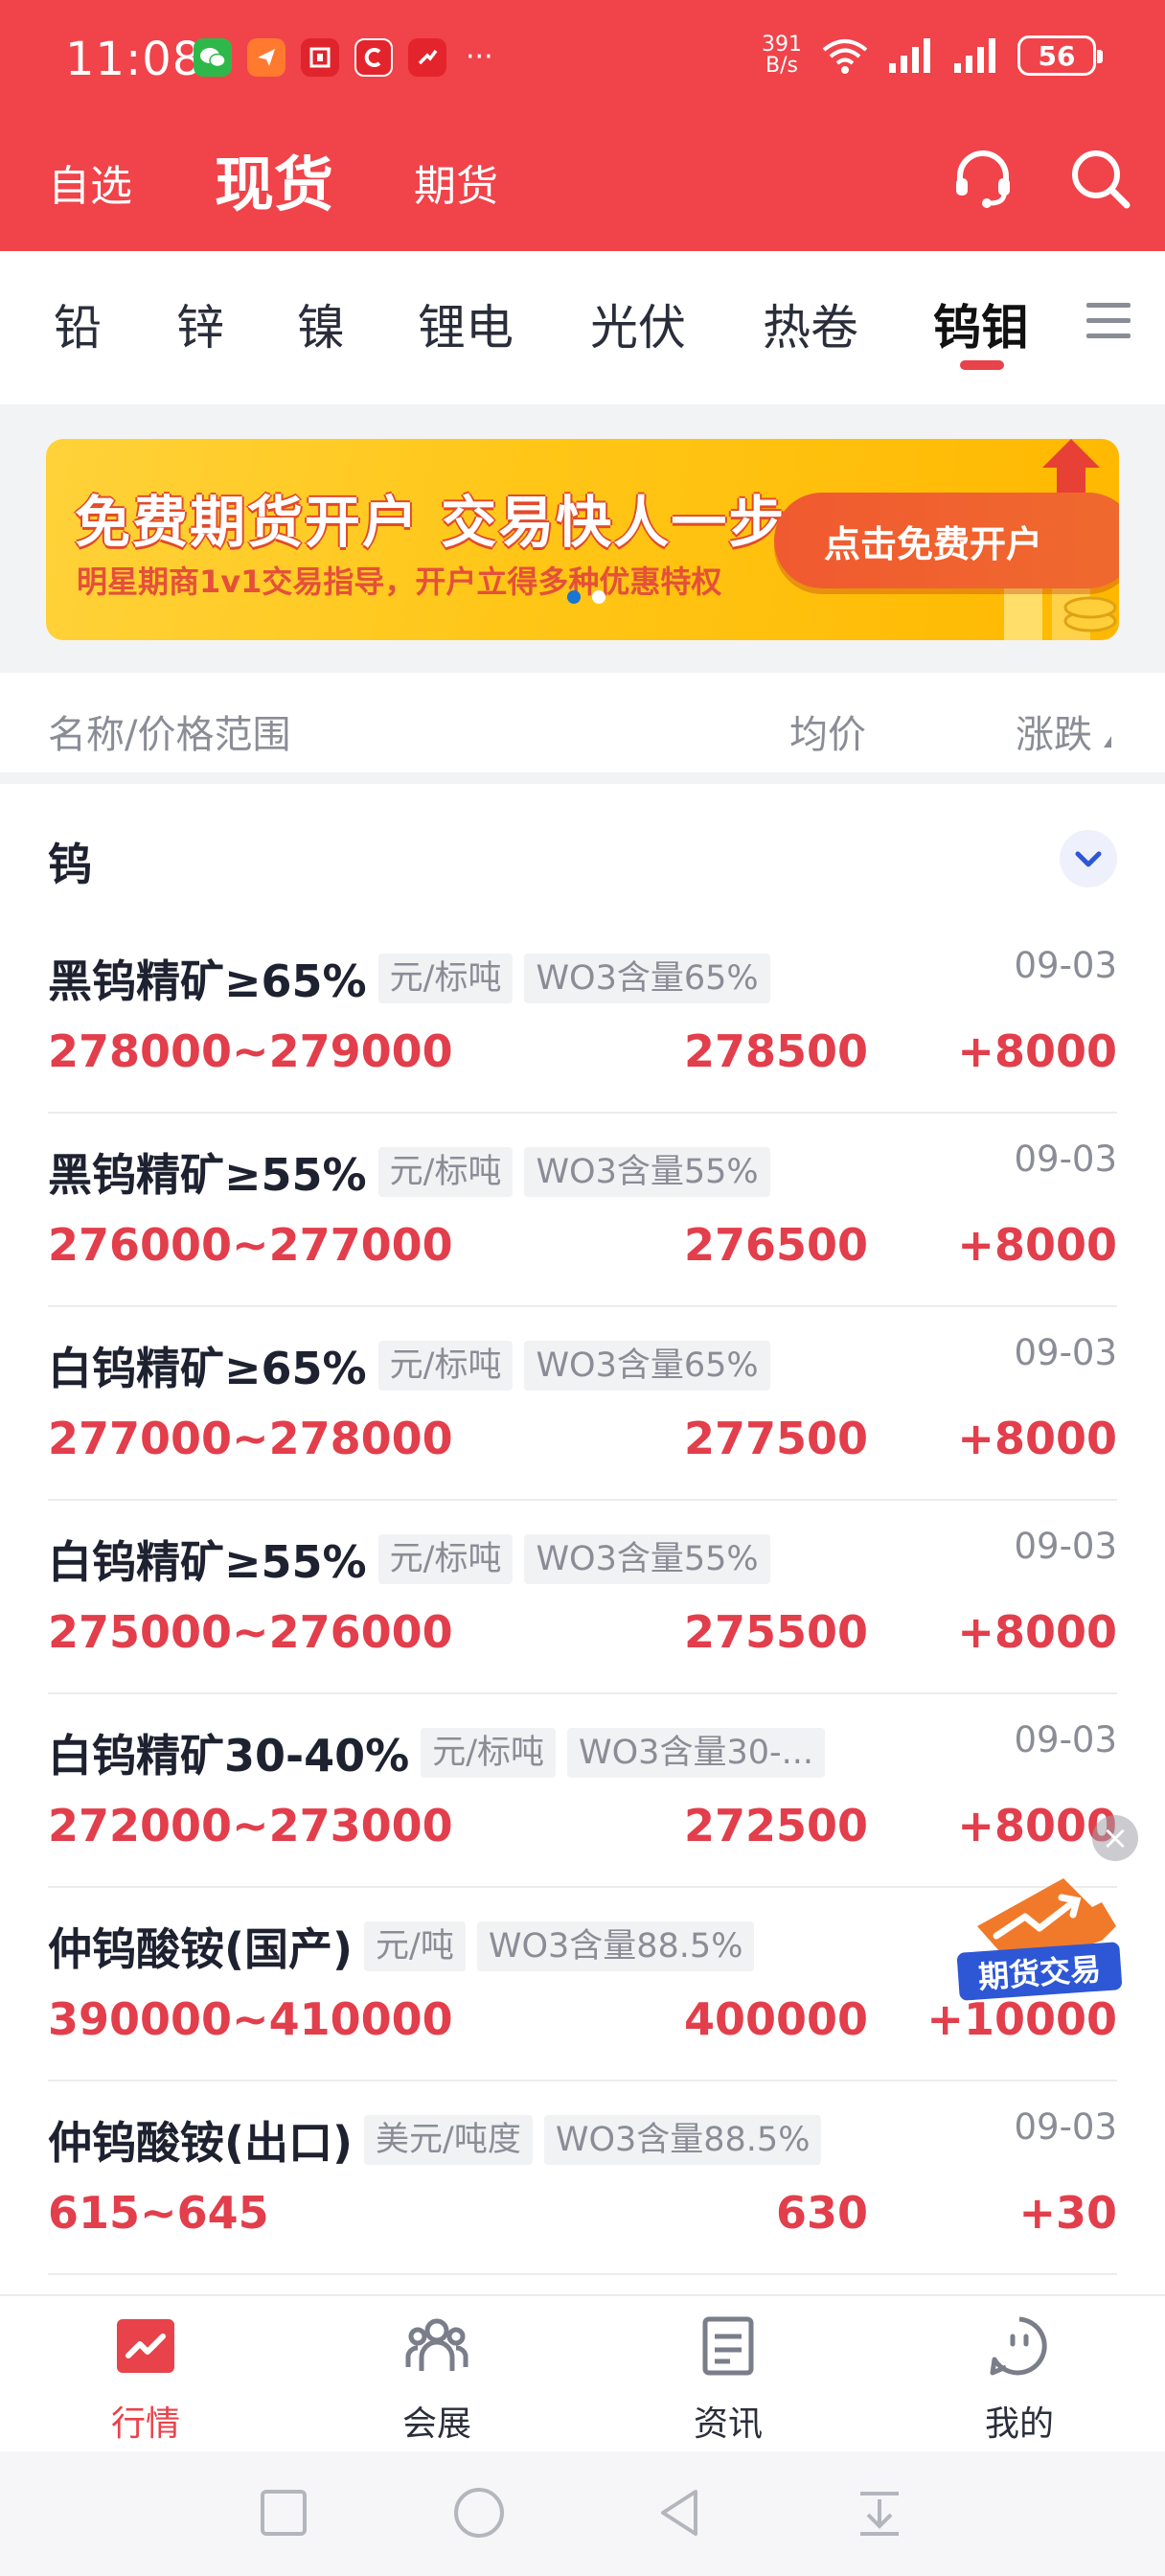 This screenshot has height=2576, width=1165. Describe the element at coordinates (229, 1756) in the screenshot. I see `product-name: 白钨精矿30-40%` at that location.